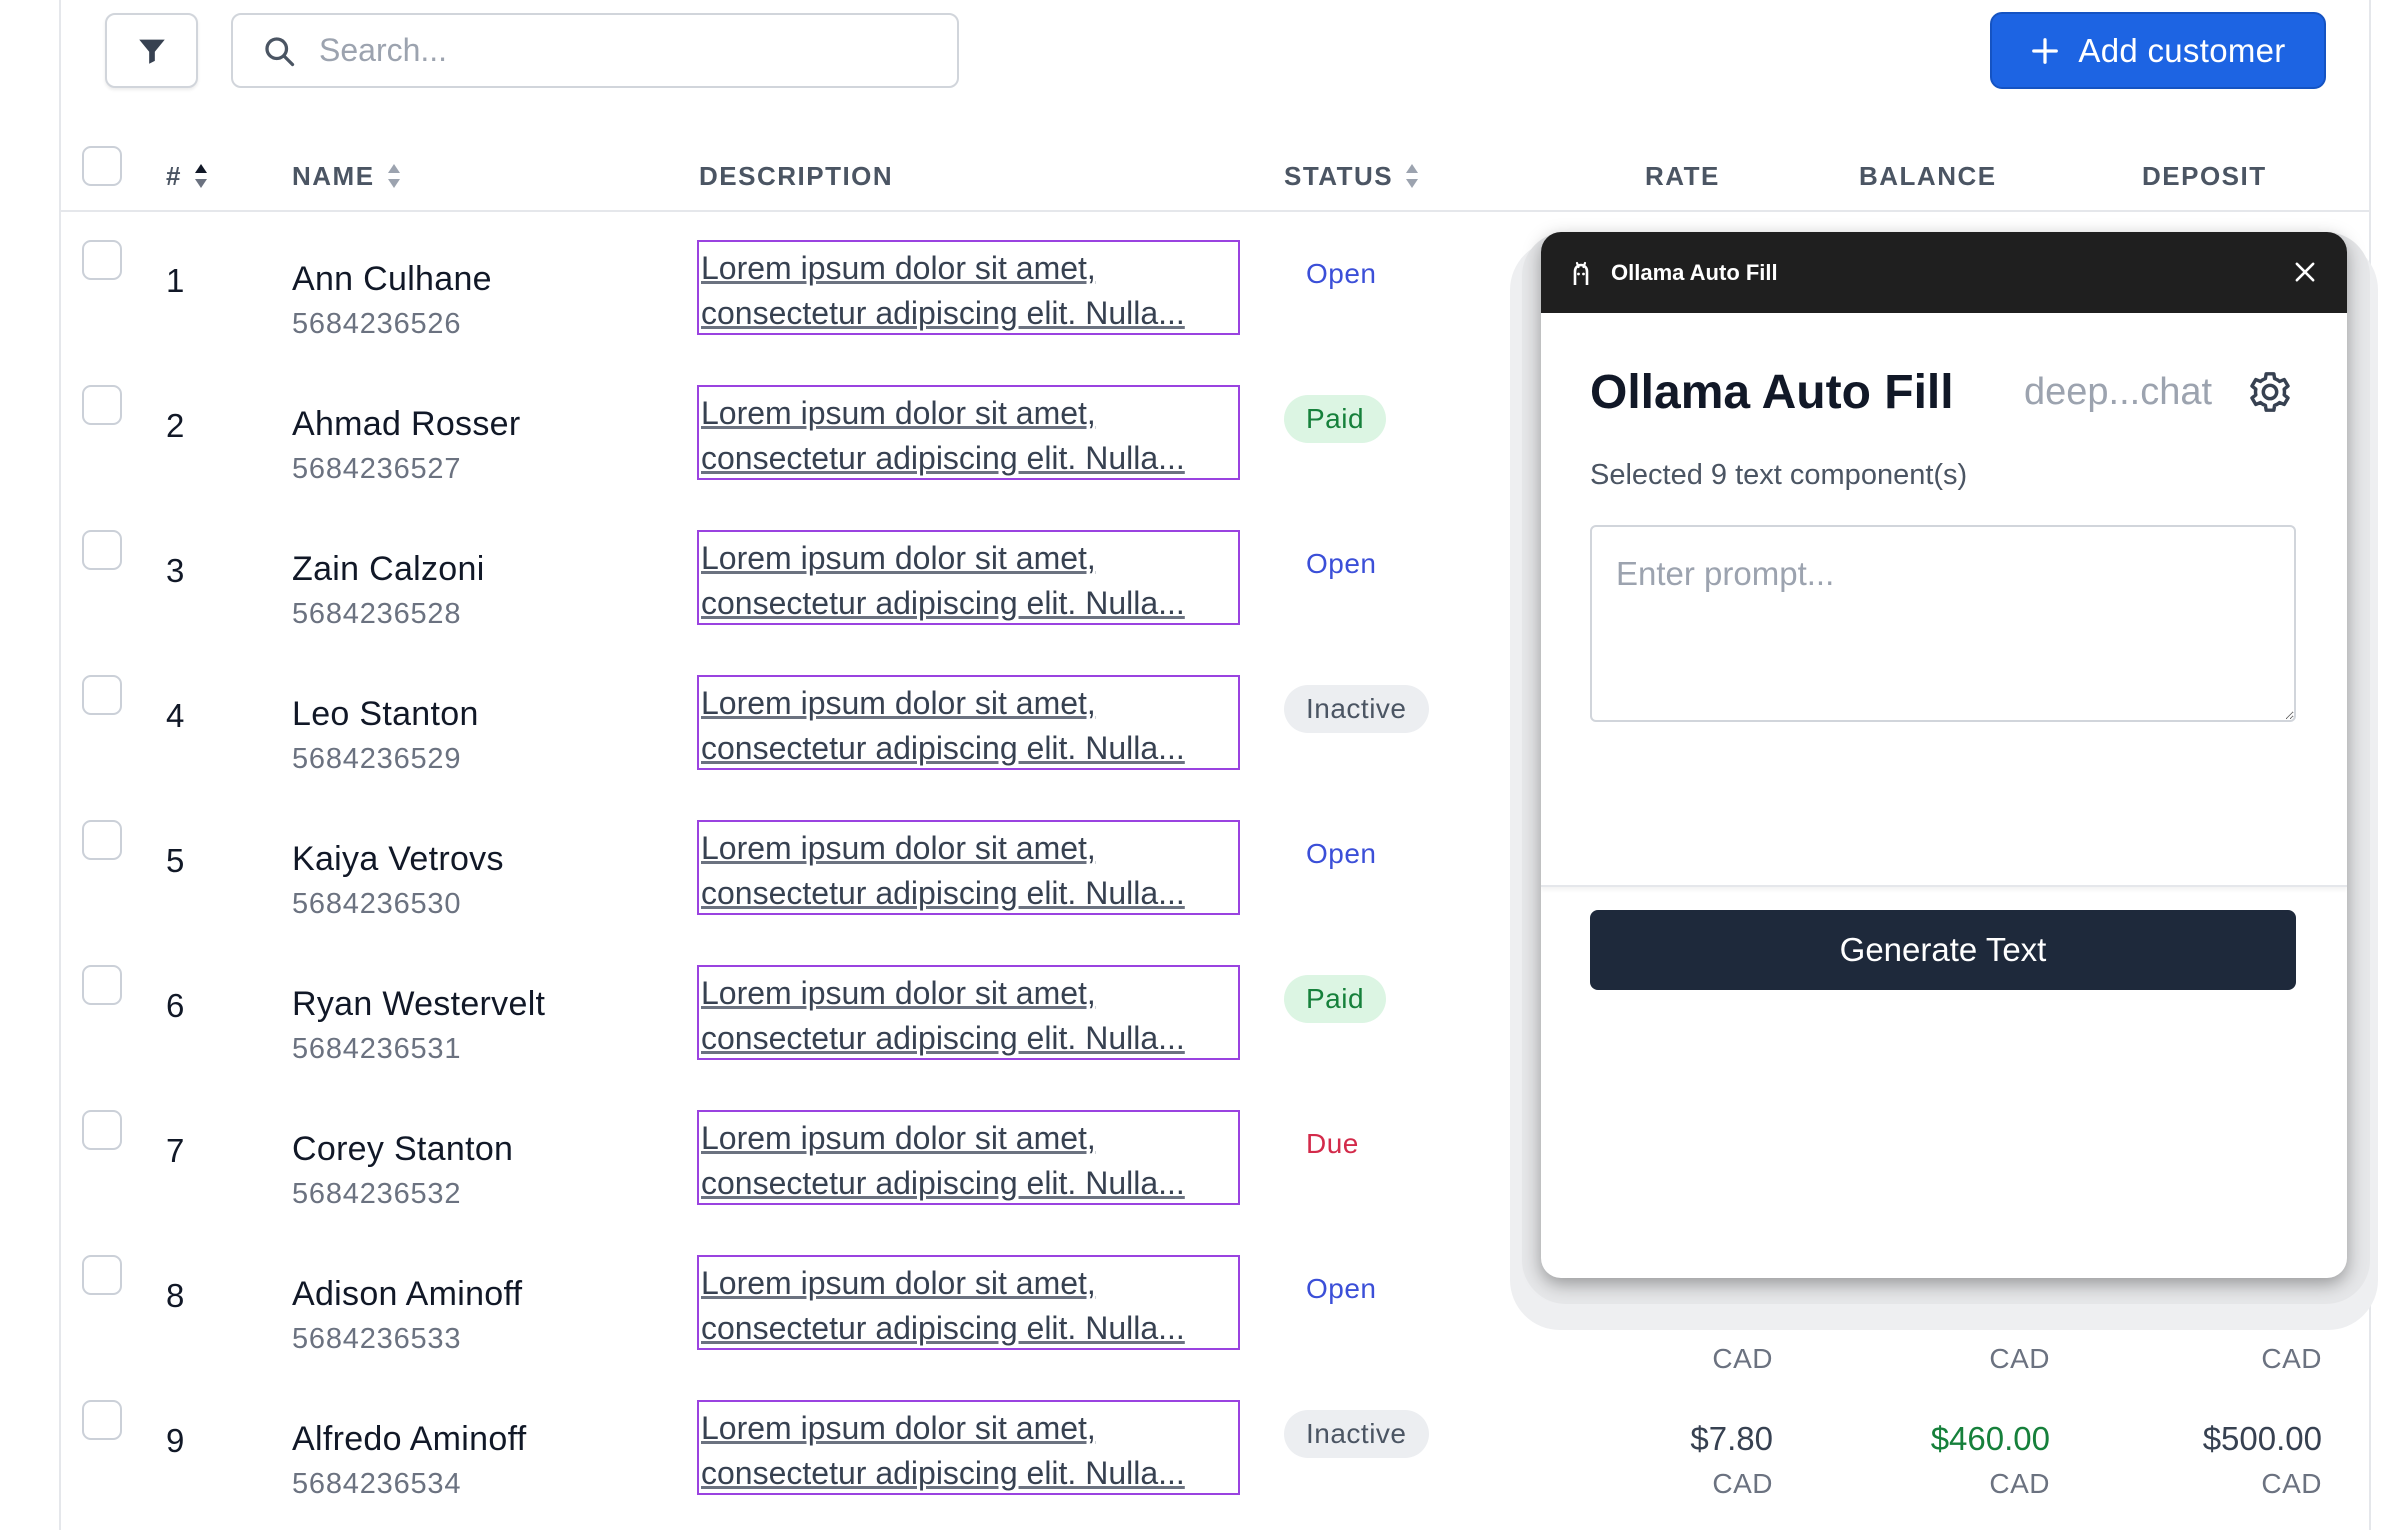 The width and height of the screenshot is (2383, 1530). Describe the element at coordinates (175, 1005) in the screenshot. I see `row-index: 6` at that location.